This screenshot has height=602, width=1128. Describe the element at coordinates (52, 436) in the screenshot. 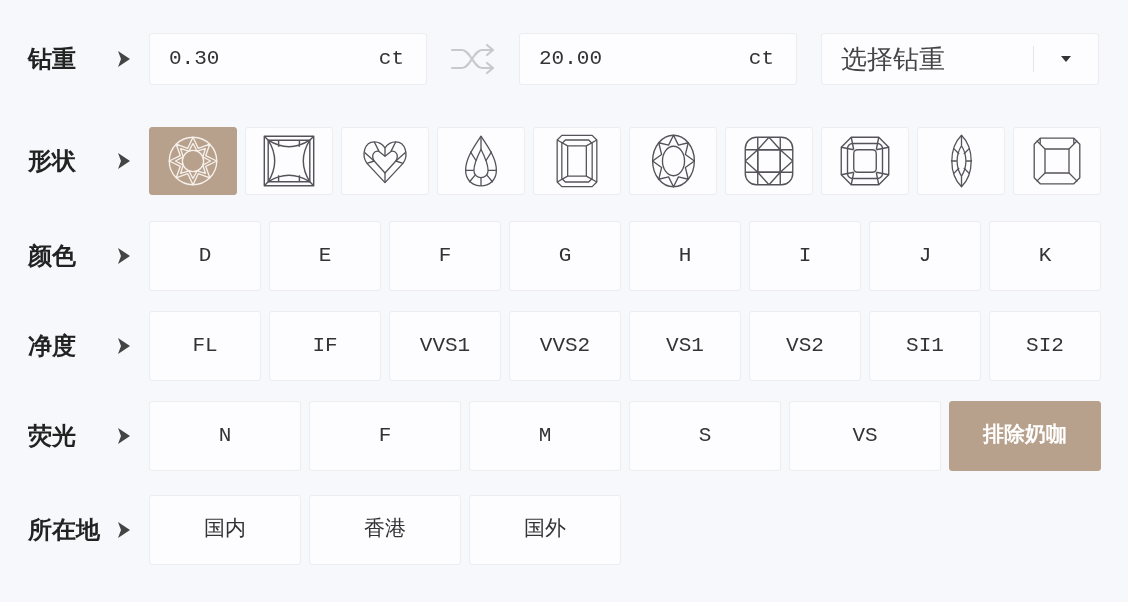

I see `row-label: 荧光` at that location.